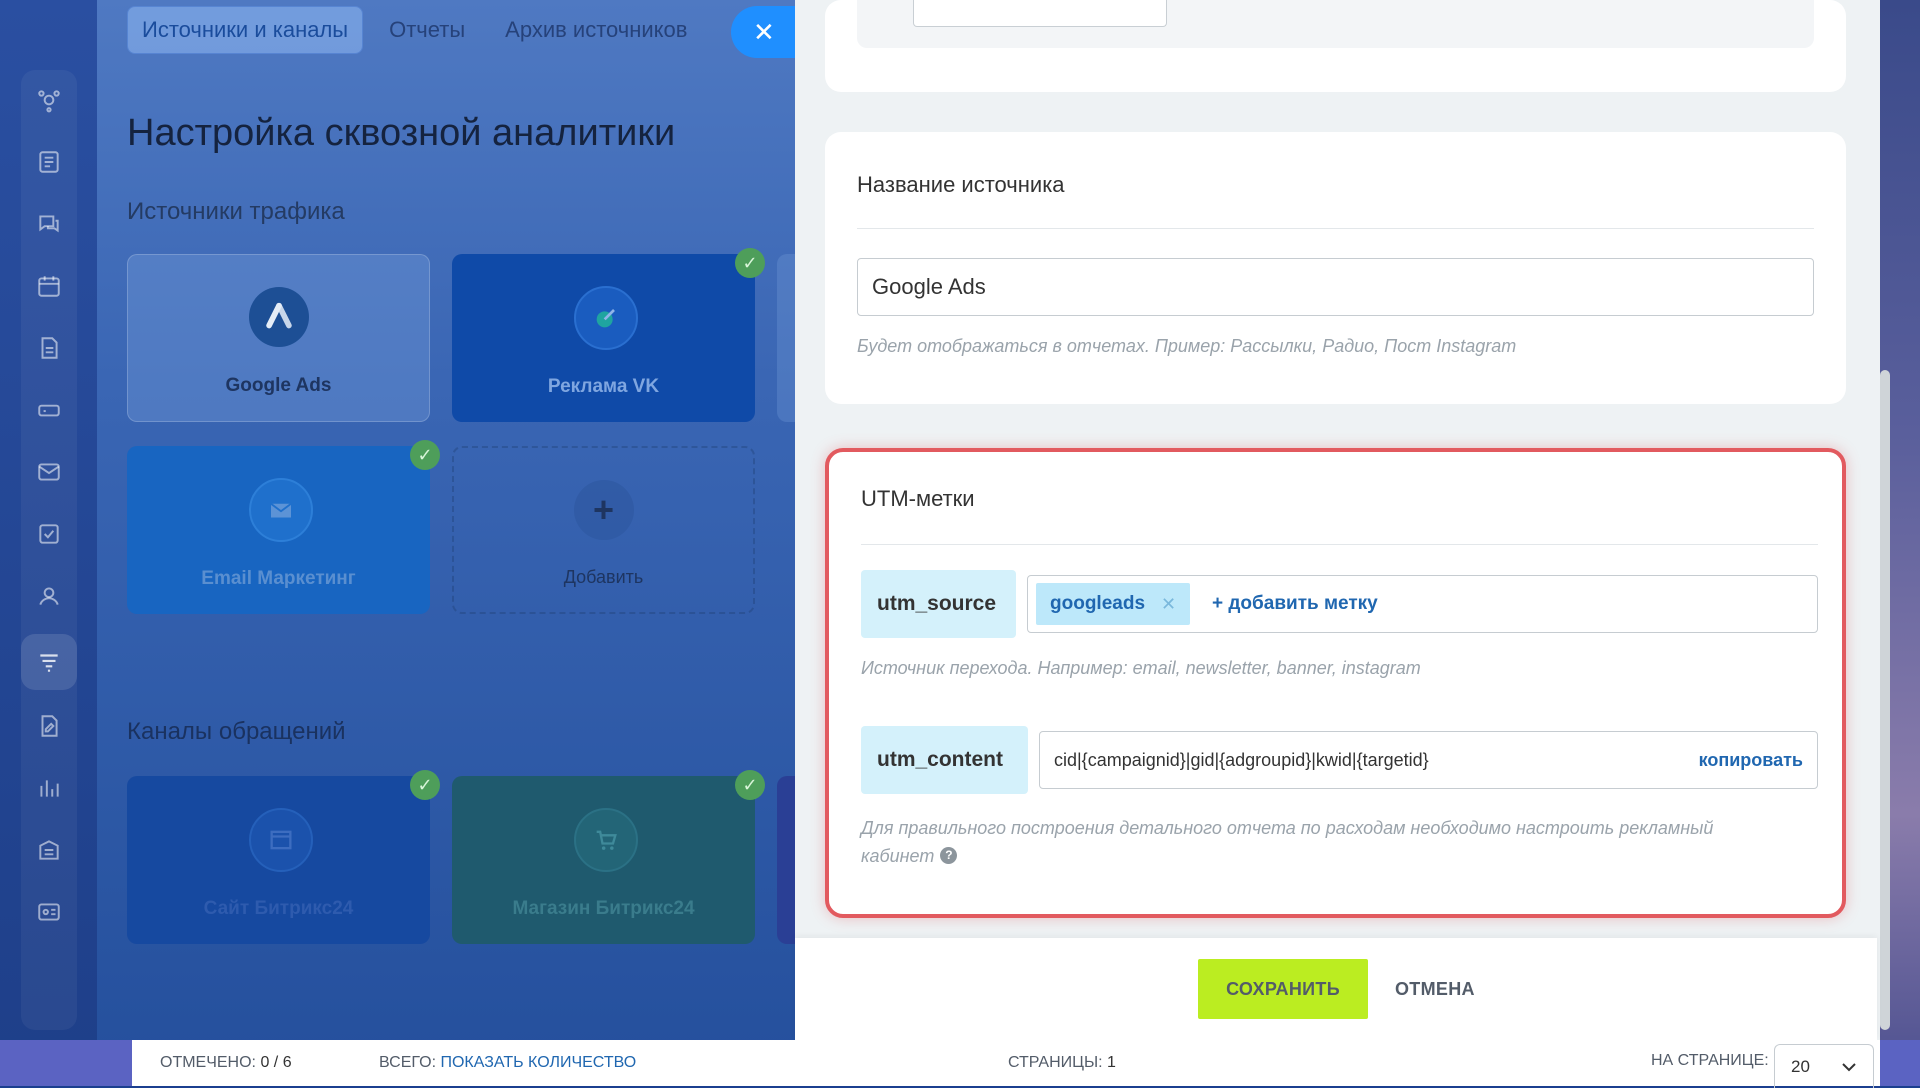 The width and height of the screenshot is (1920, 1088). I want to click on card-label: Email Маркетинг, so click(278, 578).